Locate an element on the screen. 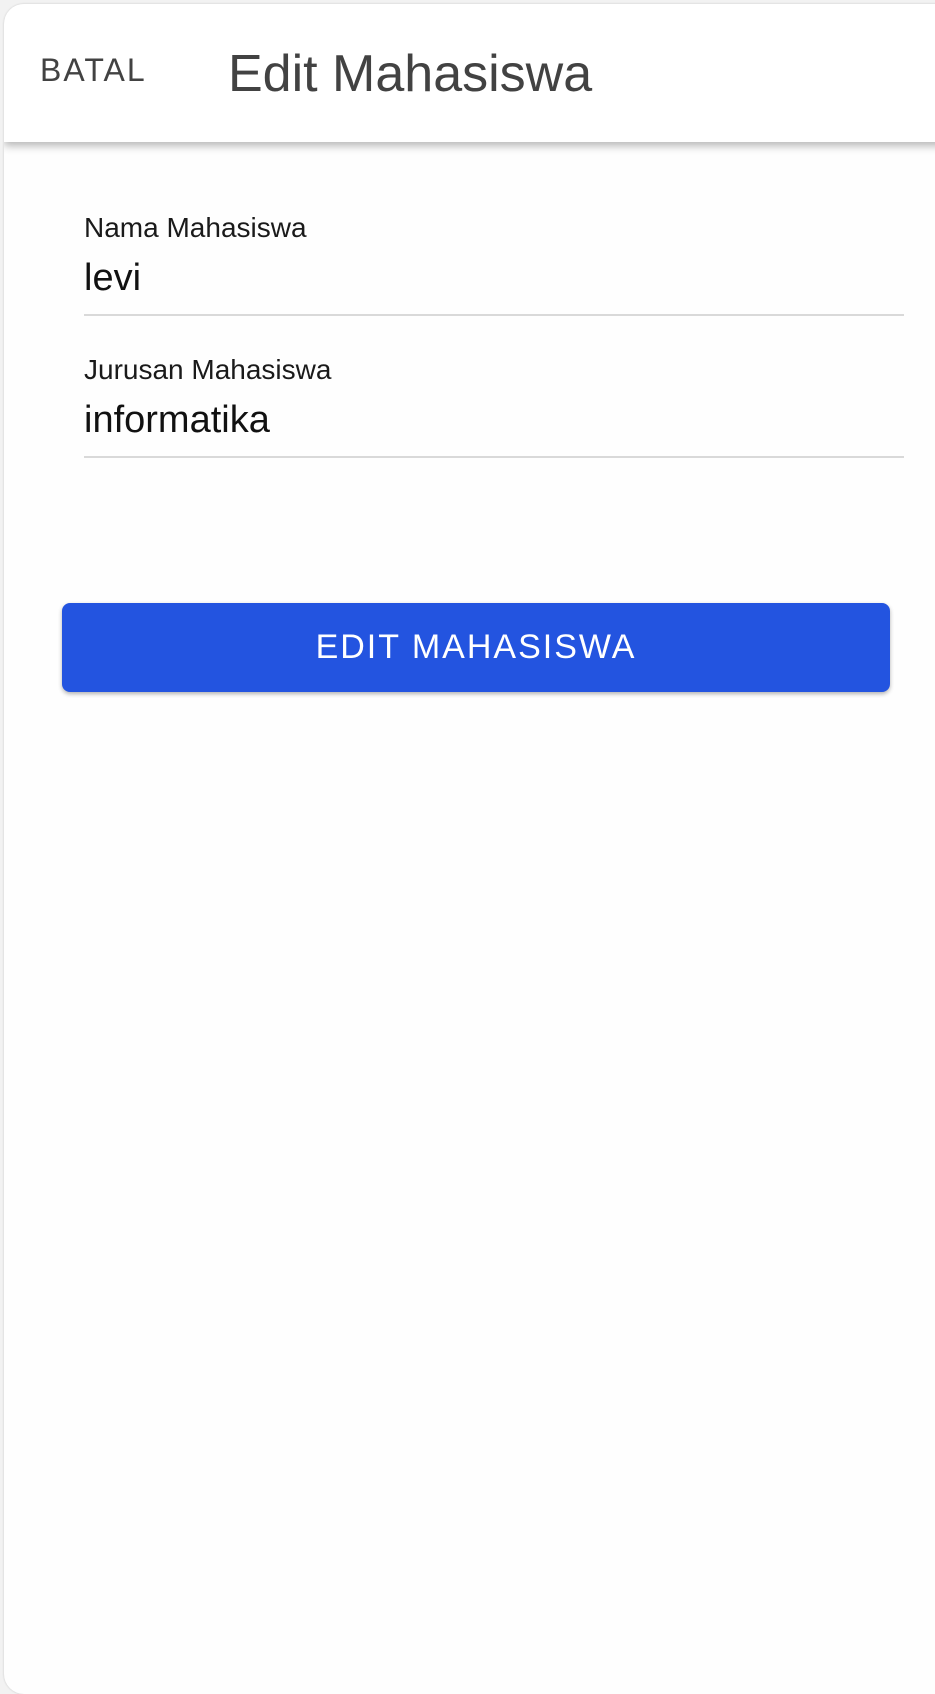 This screenshot has width=935, height=1694. nama-input is located at coordinates (494, 279).